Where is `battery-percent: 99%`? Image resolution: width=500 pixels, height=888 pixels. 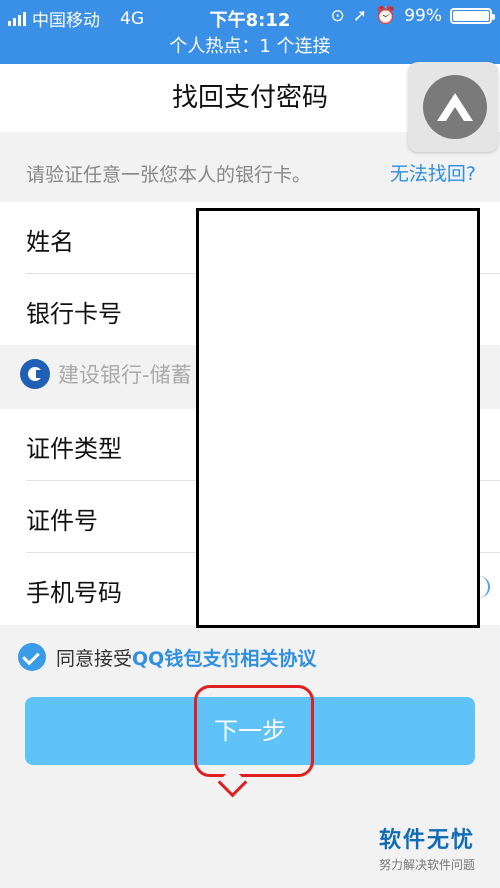
battery-percent: 99% is located at coordinates (423, 16).